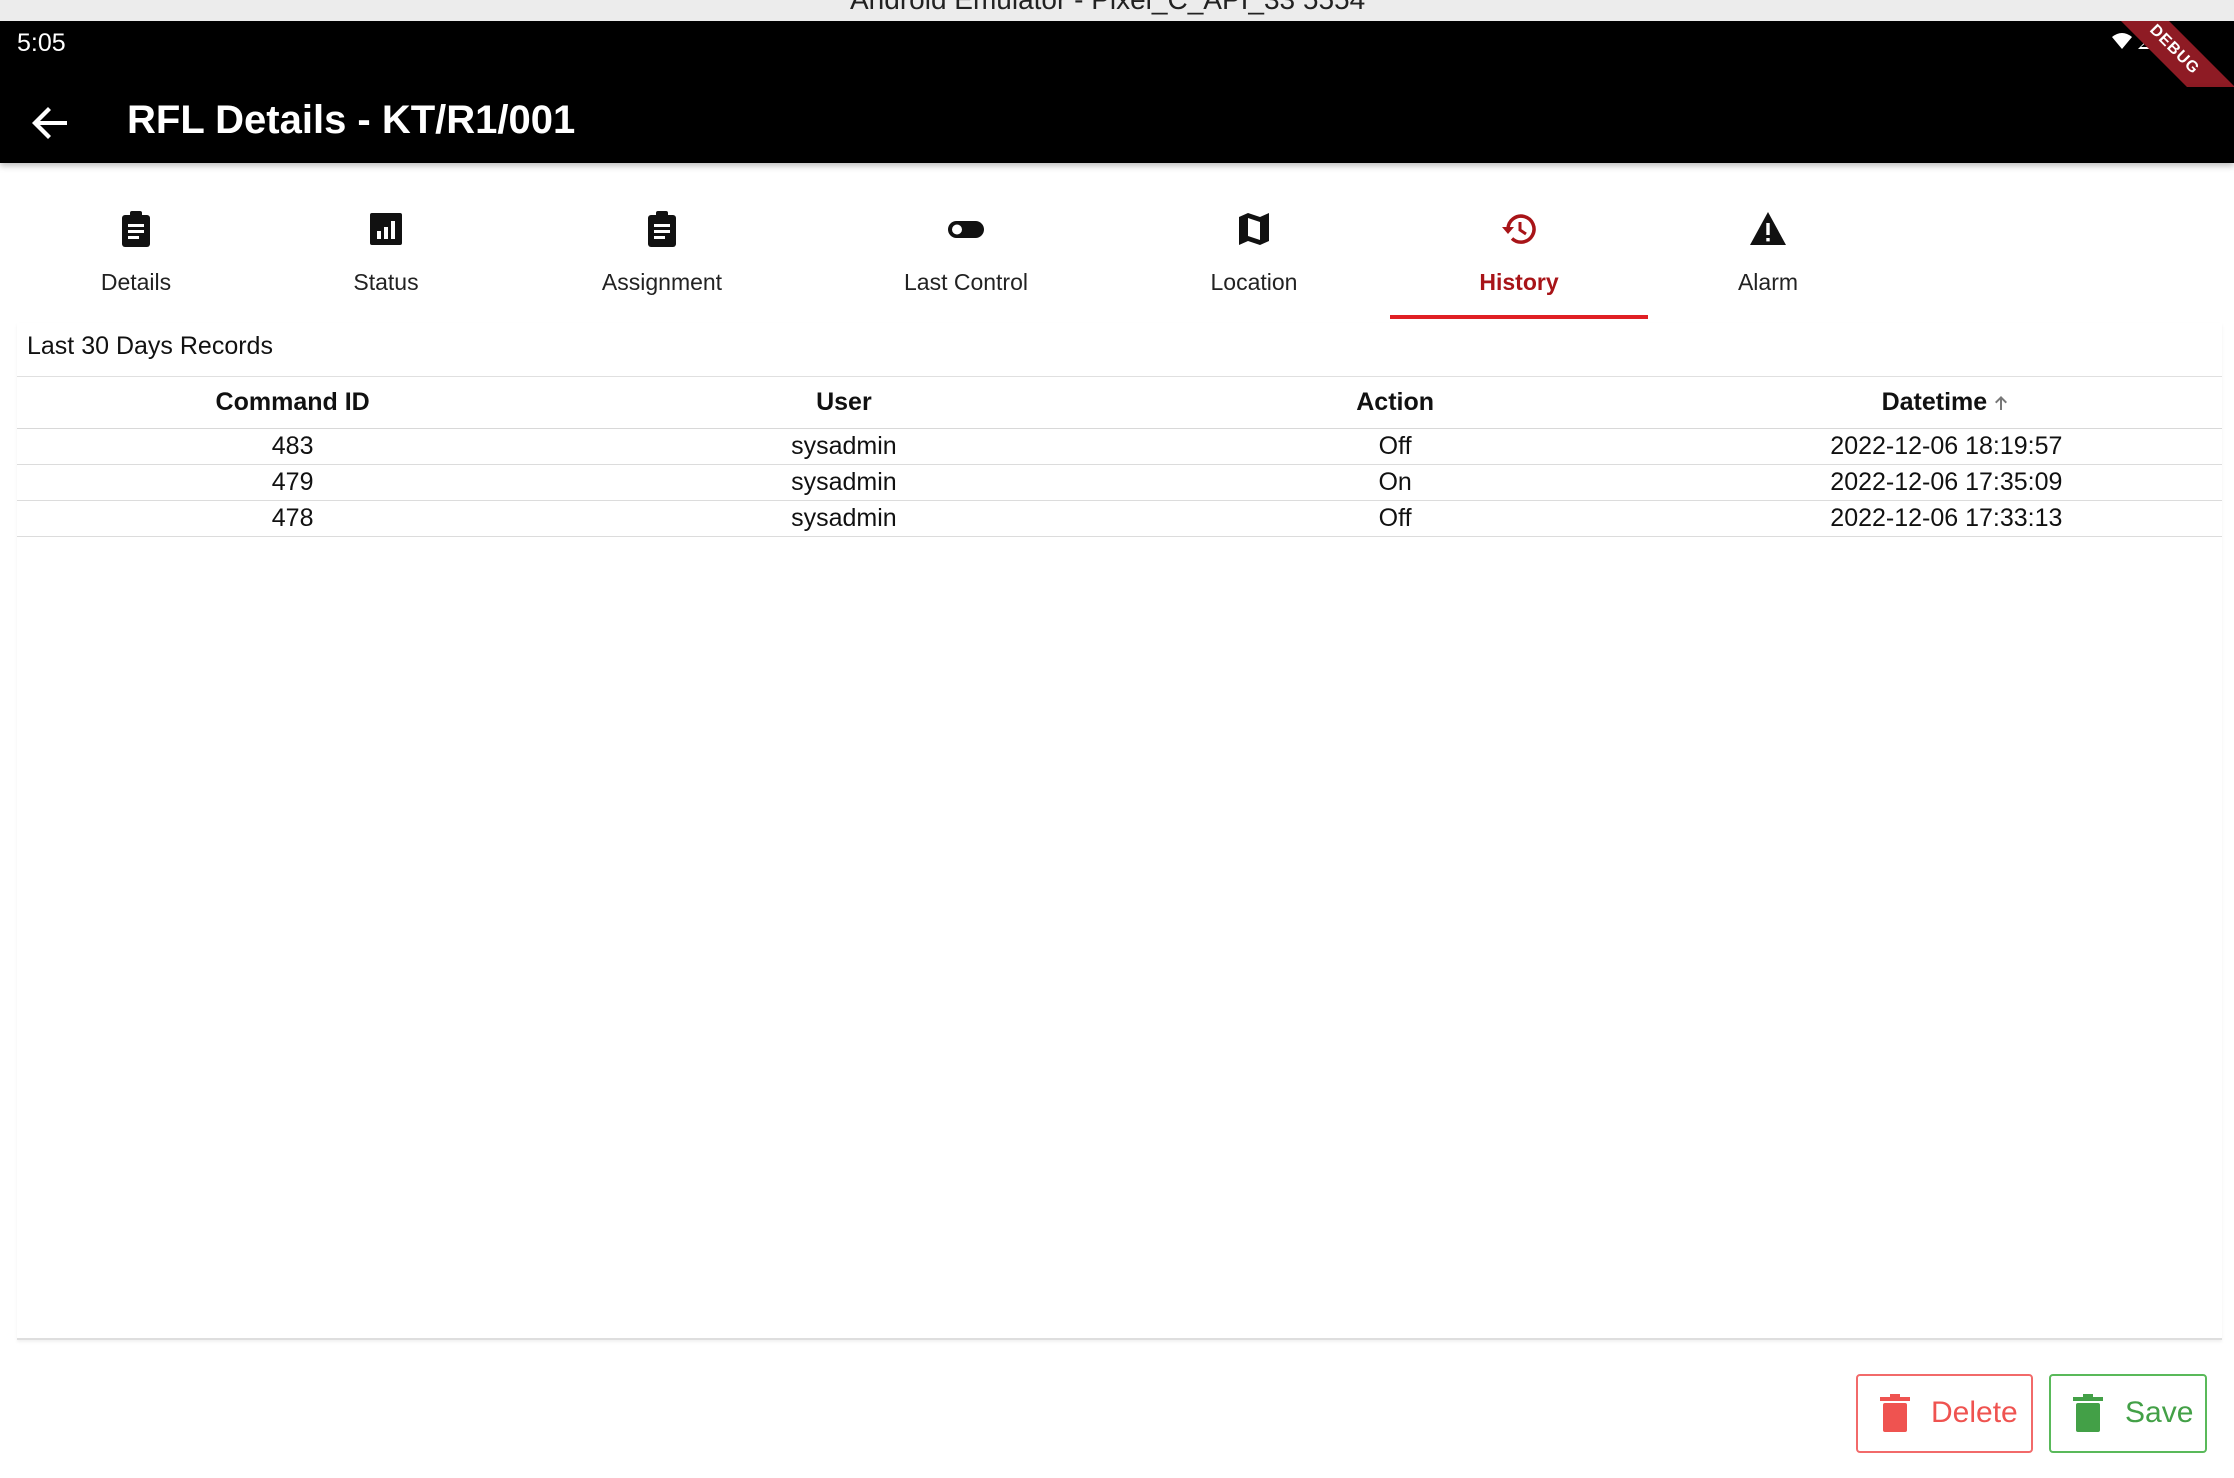 The width and height of the screenshot is (2234, 1478). Describe the element at coordinates (292, 403) in the screenshot. I see `column-header-command-id: Command ID` at that location.